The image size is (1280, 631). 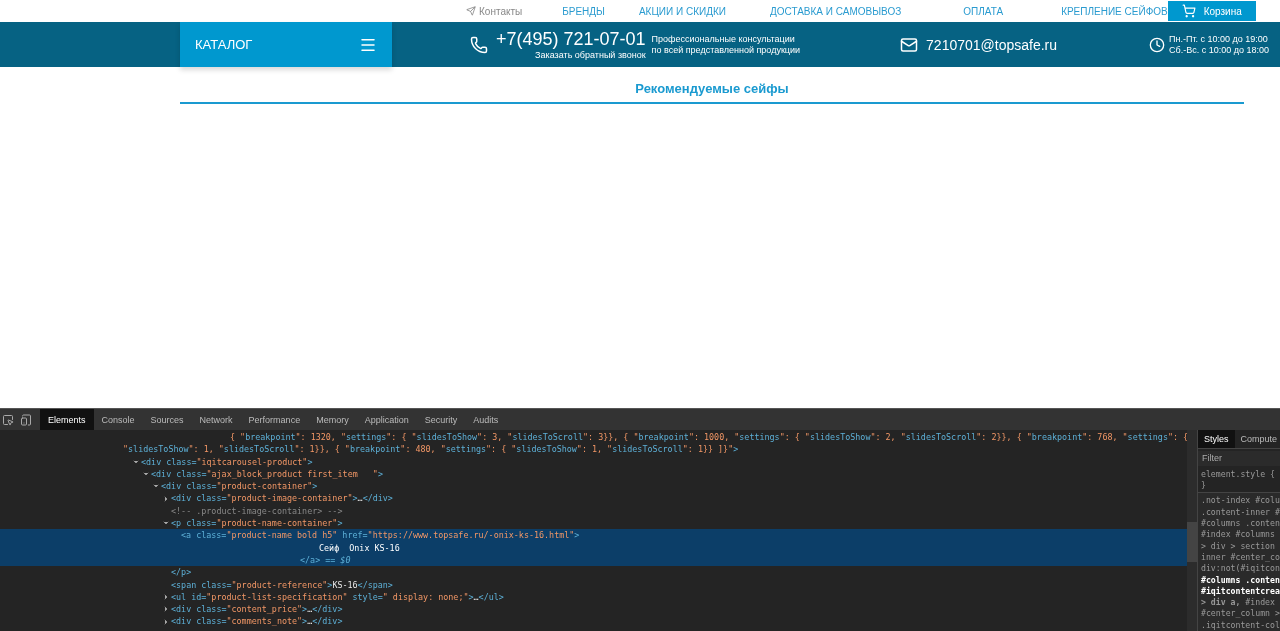 I want to click on css-selector: div:not(#iqitcon, so click(x=1240, y=569).